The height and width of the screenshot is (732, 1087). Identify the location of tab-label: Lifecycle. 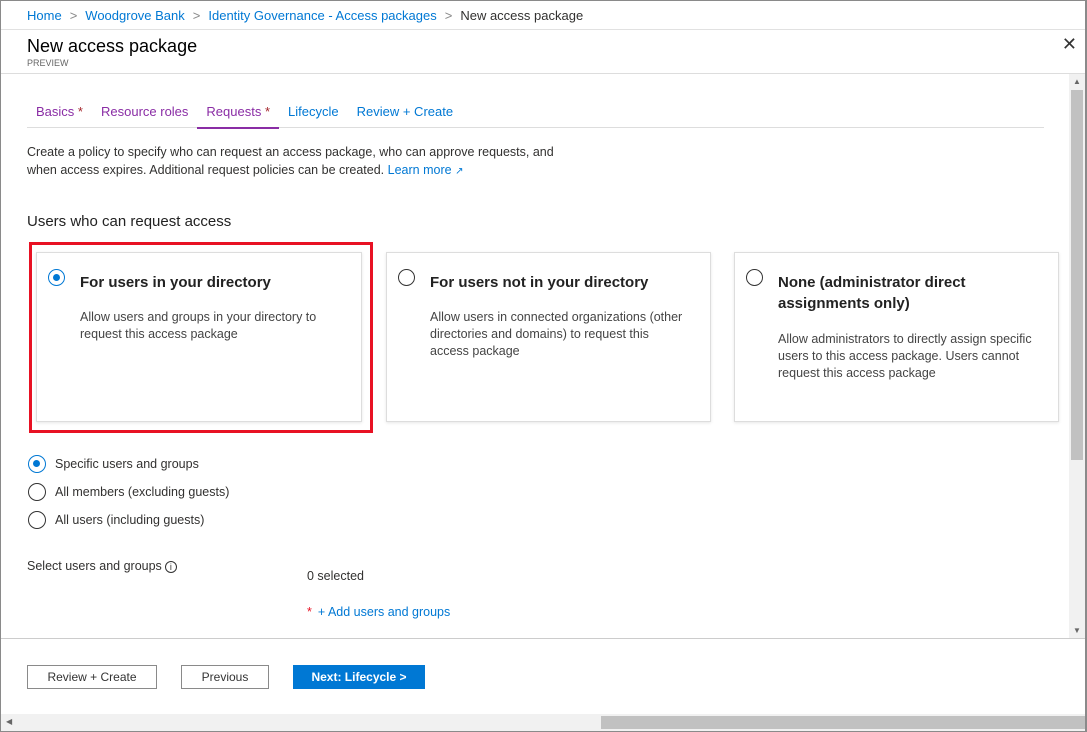
(313, 111).